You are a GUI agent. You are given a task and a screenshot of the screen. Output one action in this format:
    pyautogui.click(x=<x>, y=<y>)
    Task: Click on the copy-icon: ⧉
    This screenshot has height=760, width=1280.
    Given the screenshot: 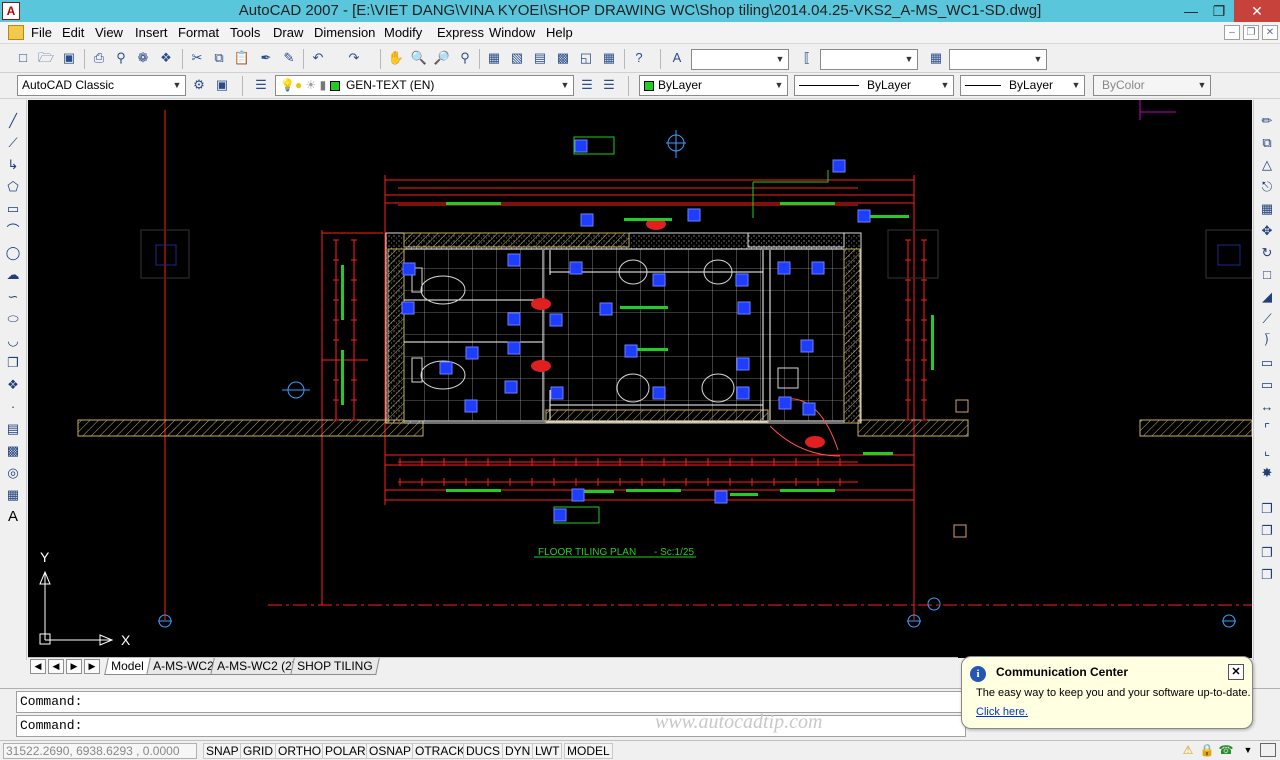 What is the action you would take?
    pyautogui.click(x=219, y=58)
    